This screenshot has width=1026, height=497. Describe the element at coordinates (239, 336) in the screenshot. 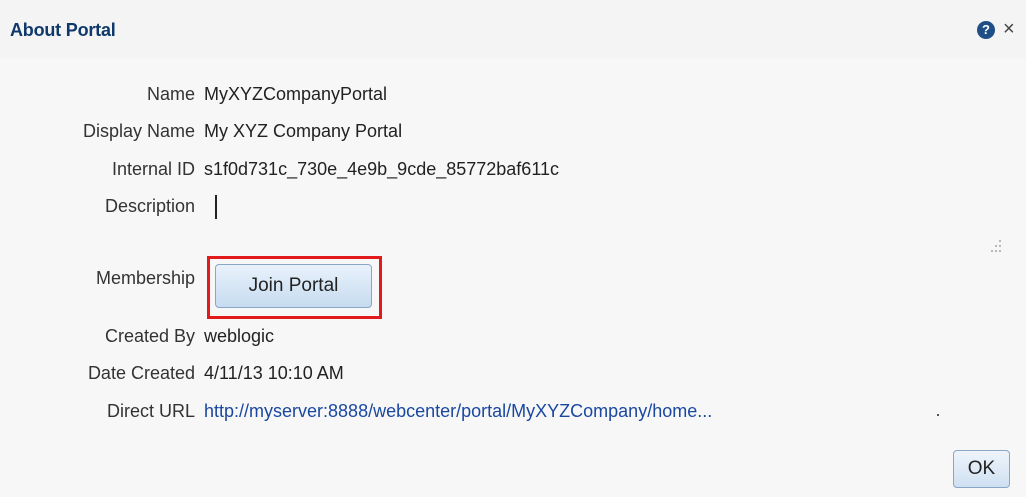

I see `created-by-value: weblogic` at that location.